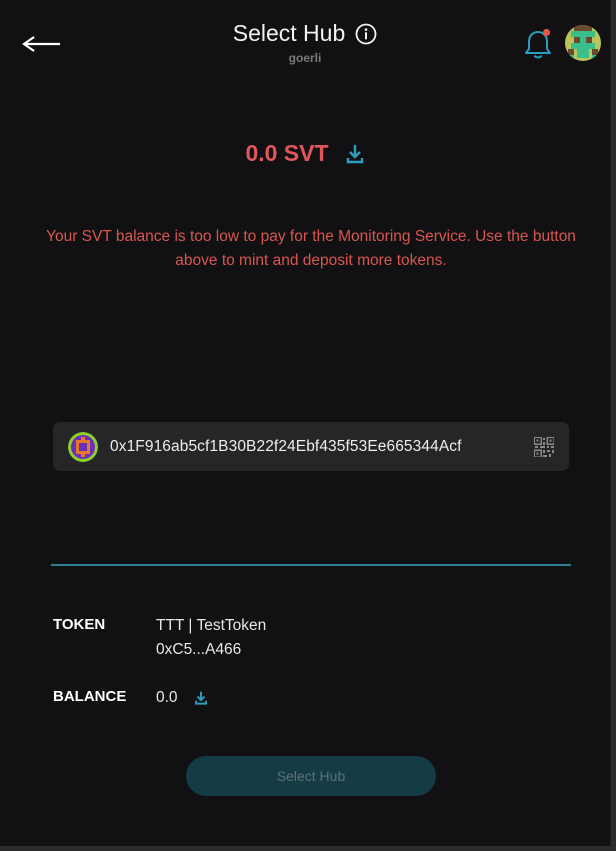 The width and height of the screenshot is (616, 851). What do you see at coordinates (83, 446) in the screenshot?
I see `account-avatar` at bounding box center [83, 446].